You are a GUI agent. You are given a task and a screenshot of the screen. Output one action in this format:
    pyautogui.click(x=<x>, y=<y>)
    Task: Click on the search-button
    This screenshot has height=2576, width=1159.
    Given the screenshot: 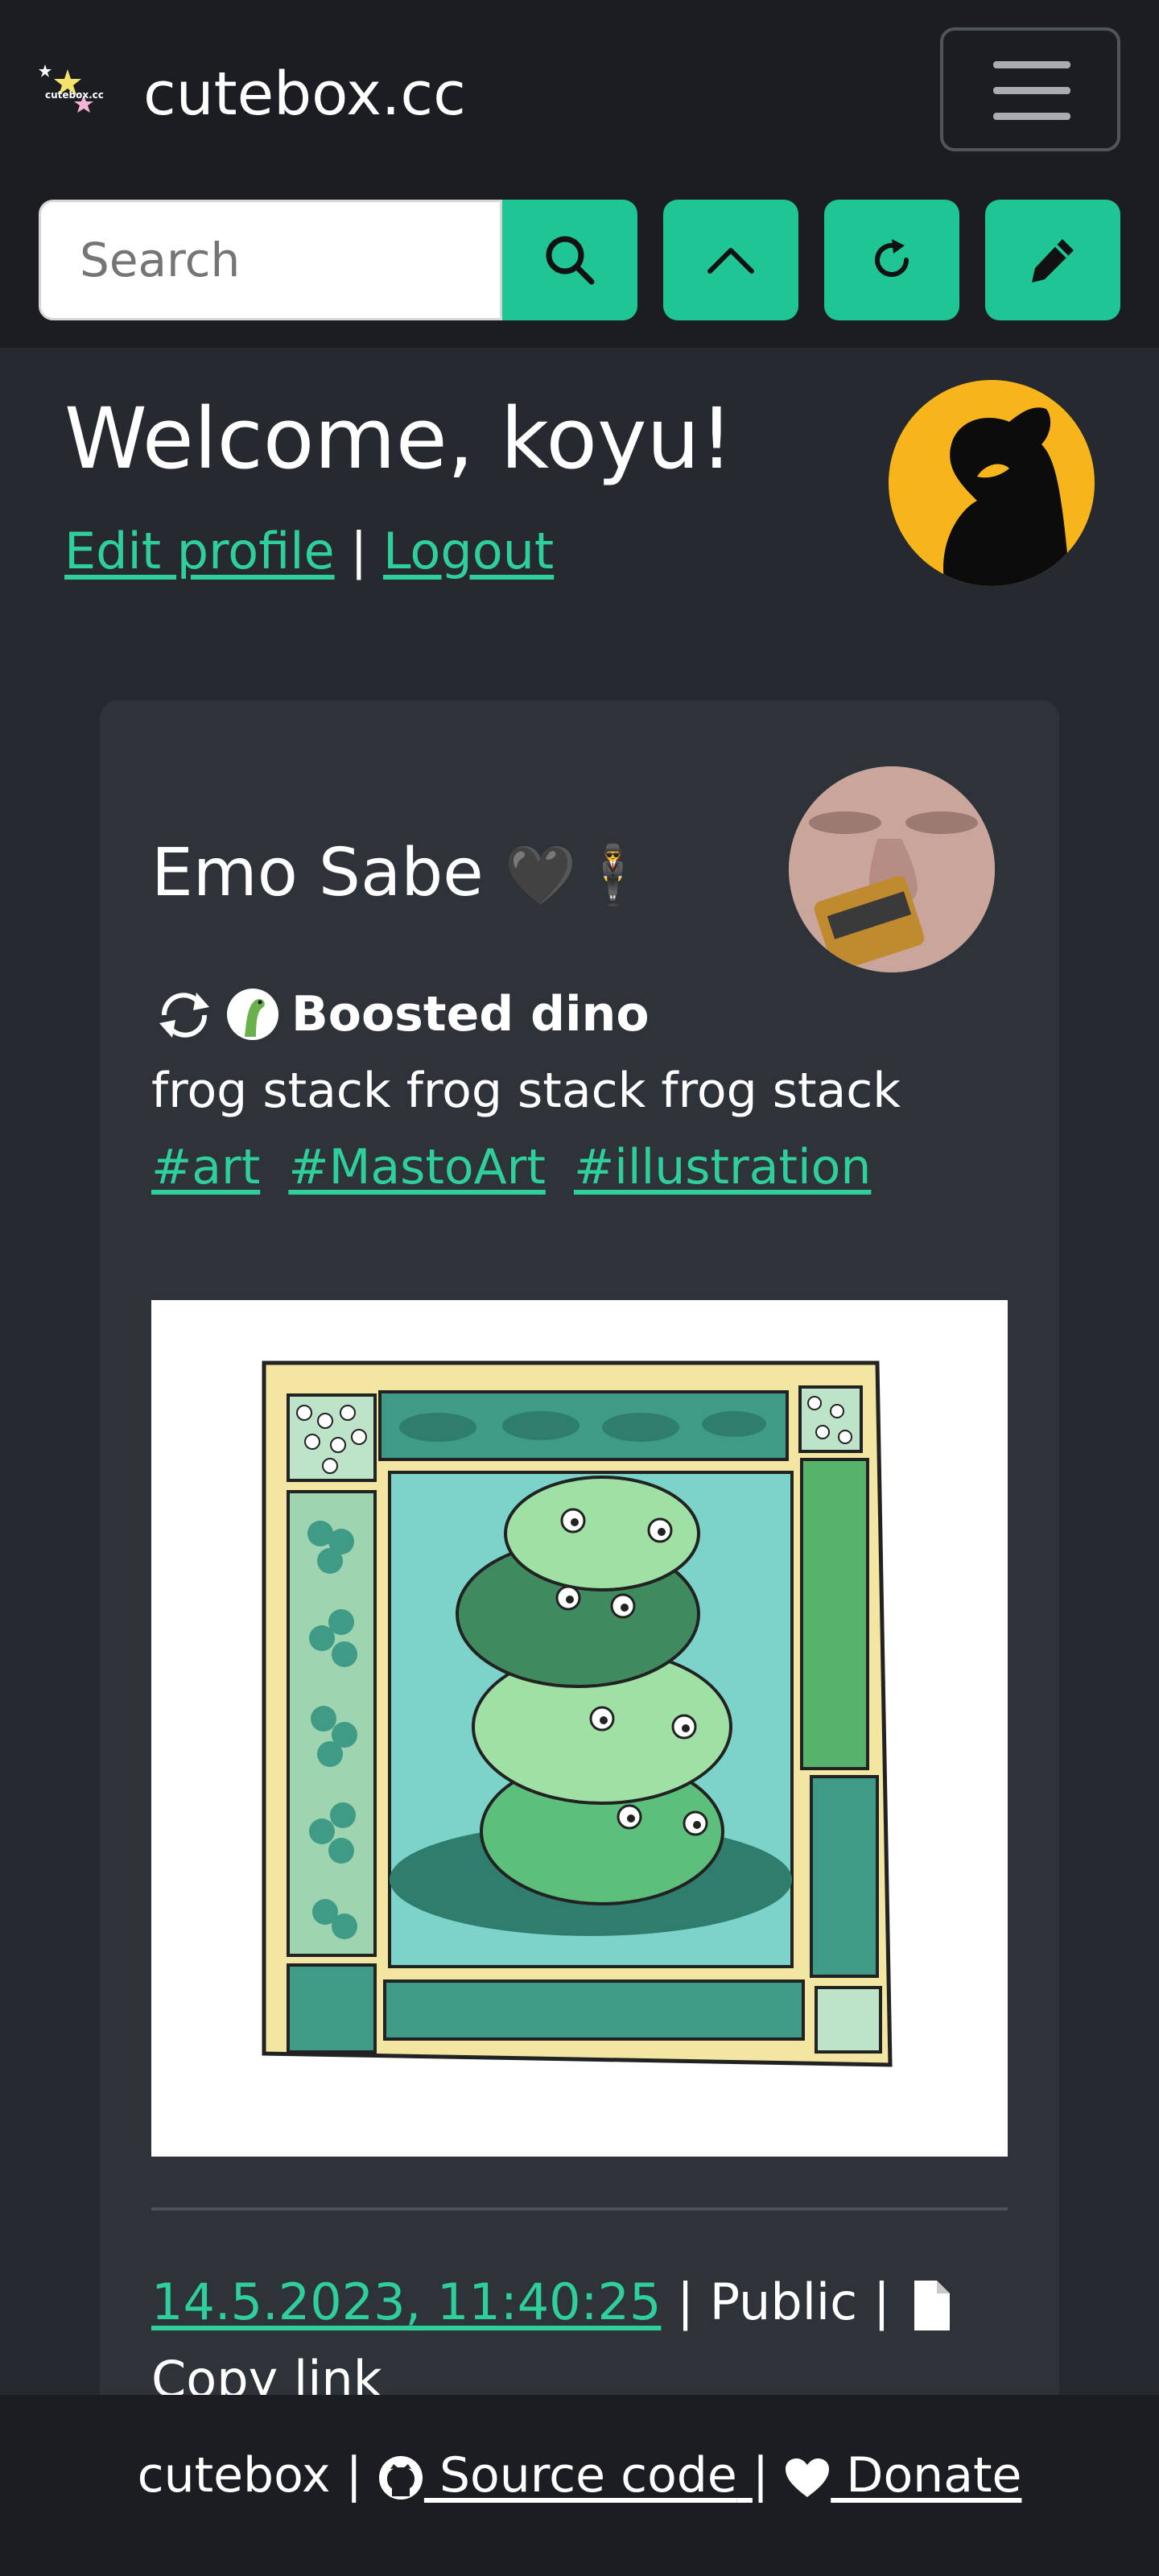 What is the action you would take?
    pyautogui.click(x=569, y=260)
    